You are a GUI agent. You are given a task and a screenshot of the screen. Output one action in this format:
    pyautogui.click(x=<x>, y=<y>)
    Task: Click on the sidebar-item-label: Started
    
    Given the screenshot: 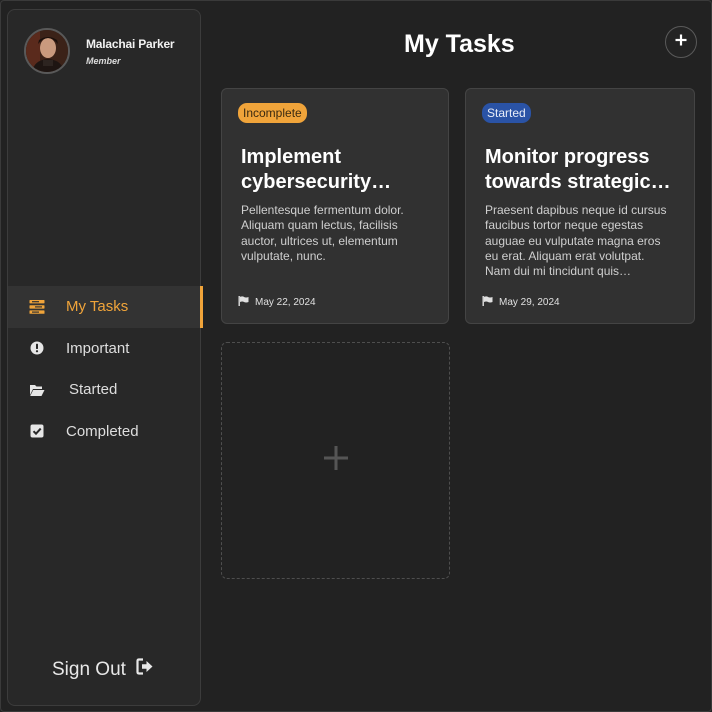 What is the action you would take?
    pyautogui.click(x=93, y=390)
    